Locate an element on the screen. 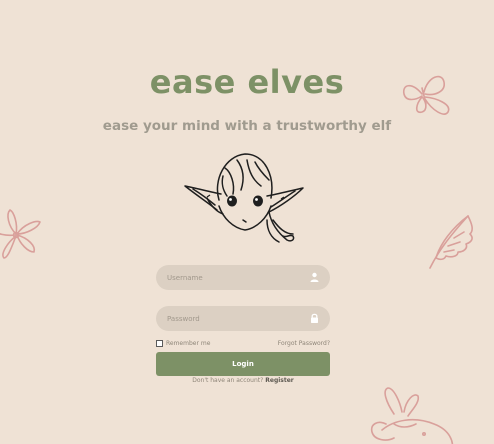 The image size is (494, 444). login-button: Login is located at coordinates (243, 364).